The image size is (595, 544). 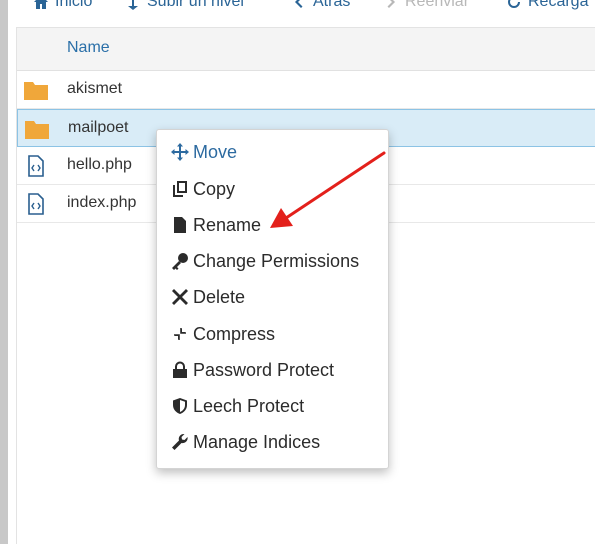 What do you see at coordinates (391, 4) in the screenshot?
I see `arrow-right-icon` at bounding box center [391, 4].